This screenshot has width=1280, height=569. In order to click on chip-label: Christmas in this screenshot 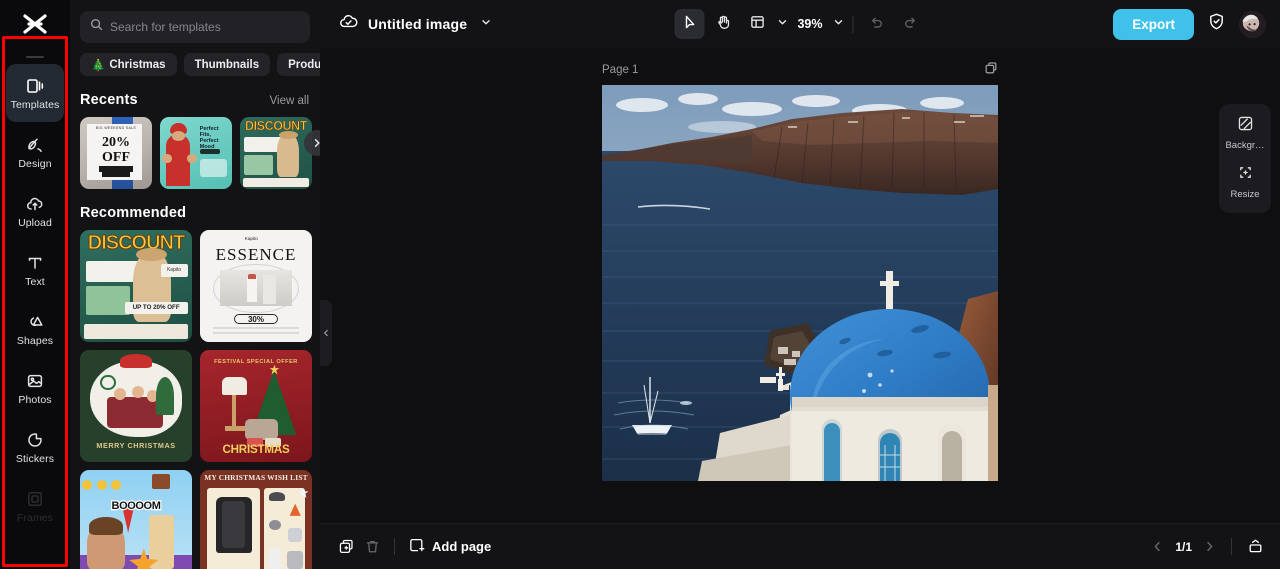, I will do `click(137, 64)`.